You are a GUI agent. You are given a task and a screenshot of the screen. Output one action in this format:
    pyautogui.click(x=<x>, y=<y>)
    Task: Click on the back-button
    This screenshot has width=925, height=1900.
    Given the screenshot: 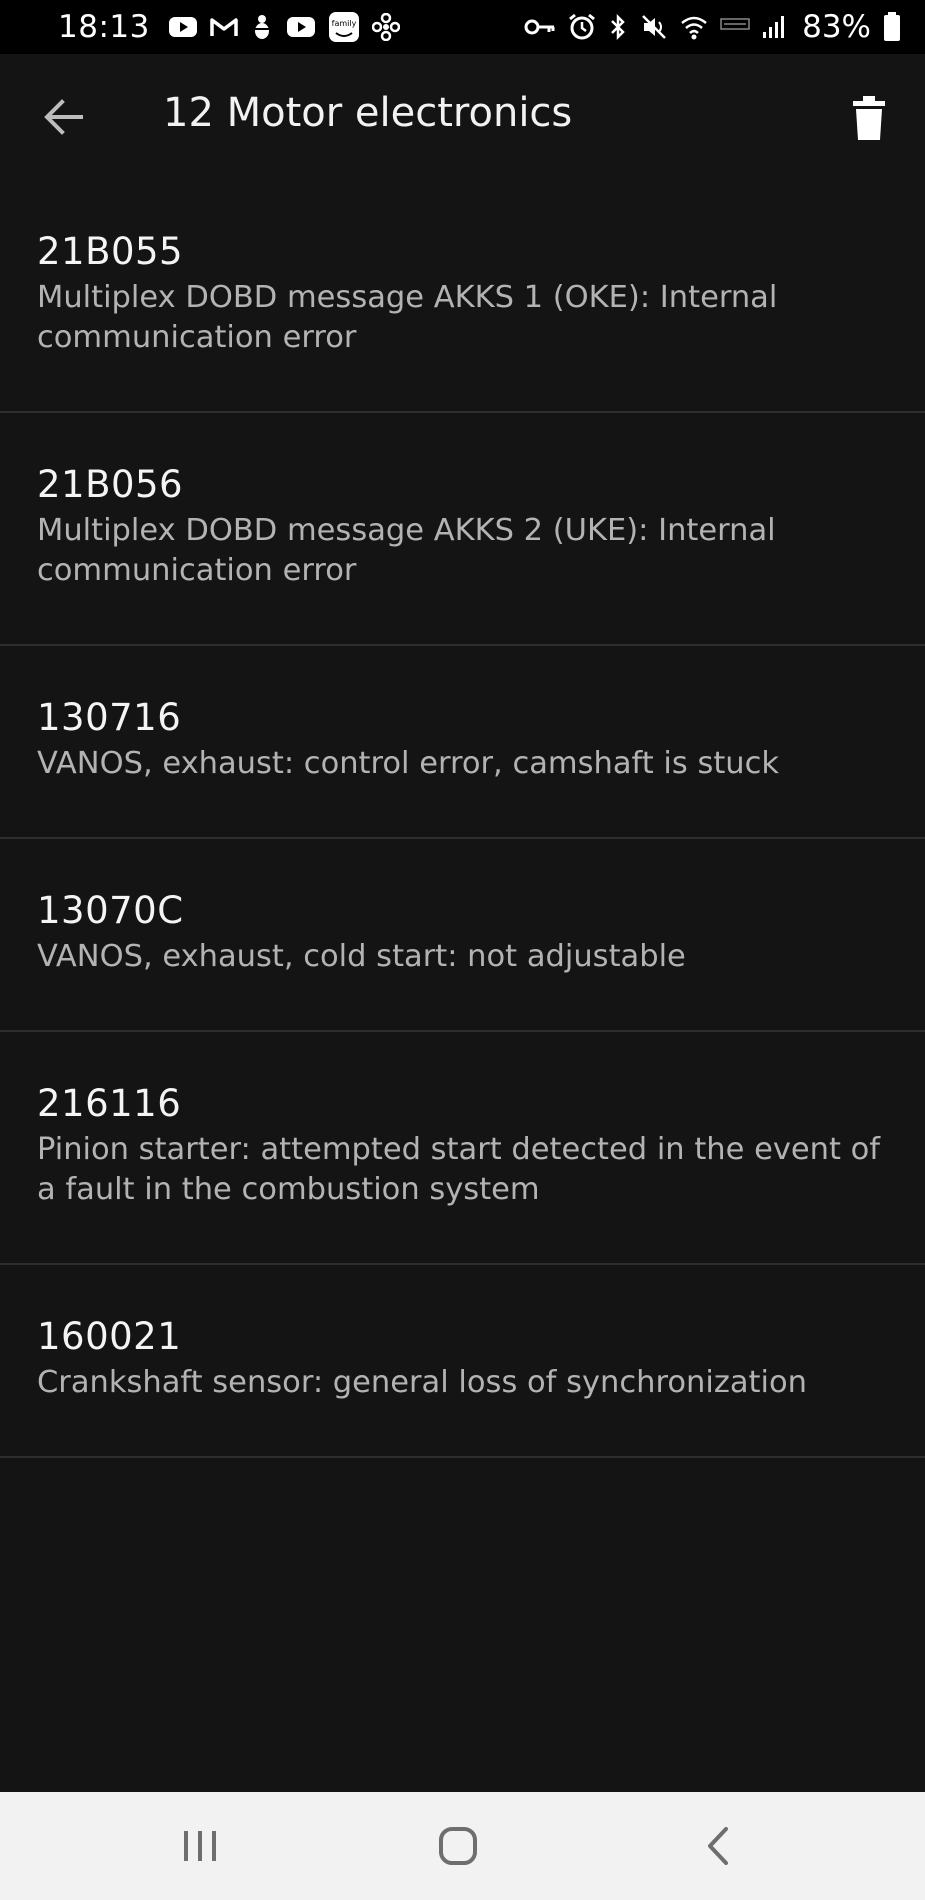 What is the action you would take?
    pyautogui.click(x=63, y=117)
    